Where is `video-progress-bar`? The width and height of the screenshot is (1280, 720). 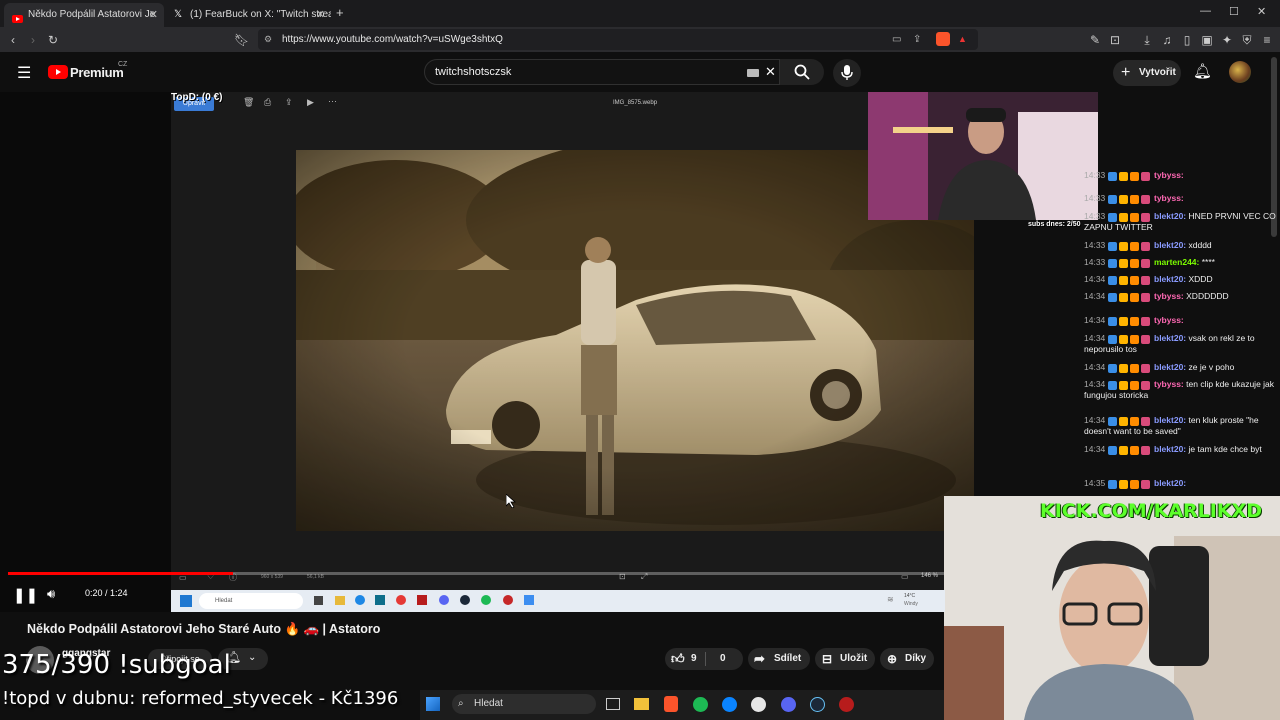 video-progress-bar is located at coordinates (476, 573).